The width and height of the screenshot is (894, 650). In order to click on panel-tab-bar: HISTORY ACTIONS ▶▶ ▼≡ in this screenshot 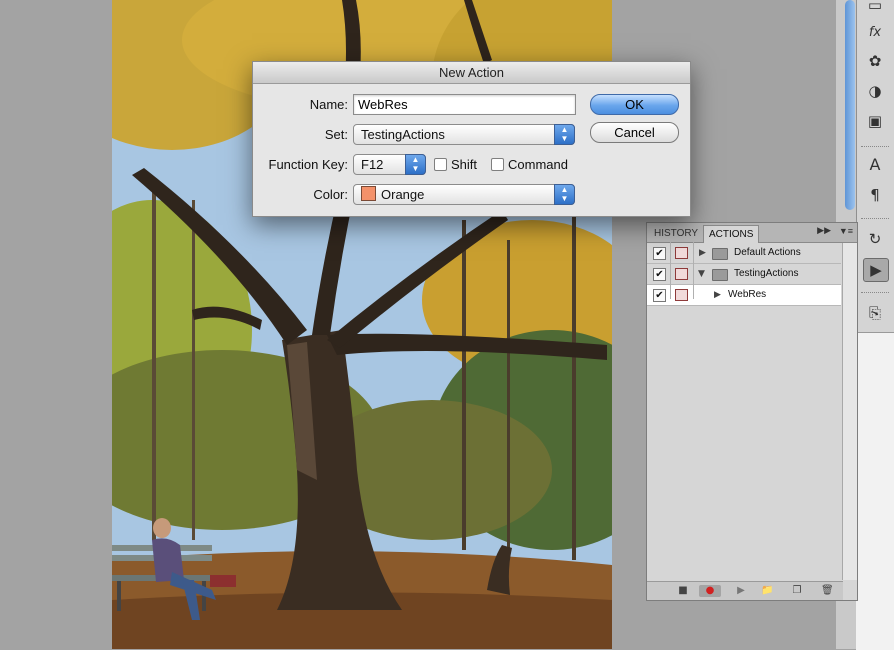, I will do `click(752, 233)`.